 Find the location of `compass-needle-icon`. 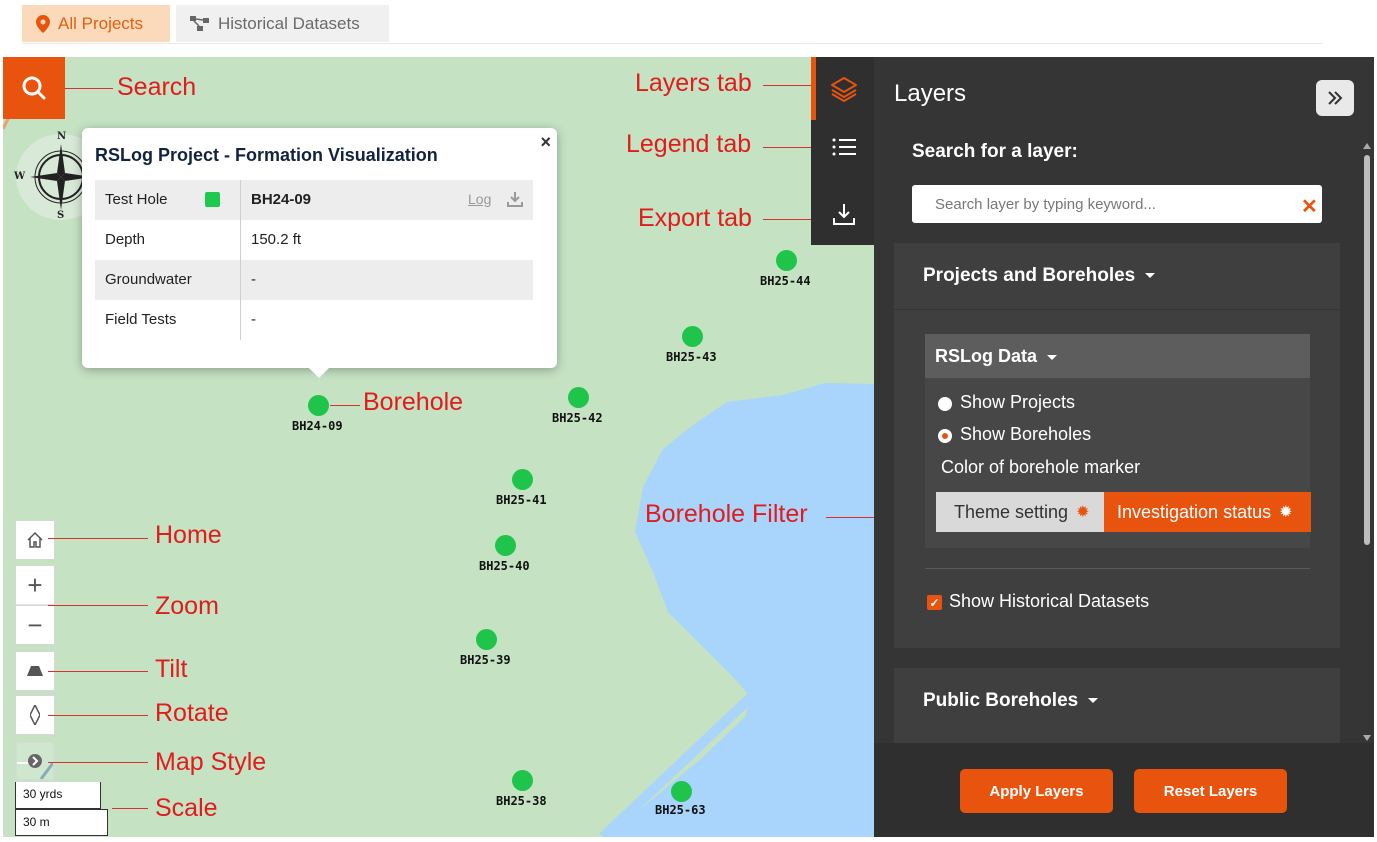

compass-needle-icon is located at coordinates (35, 715).